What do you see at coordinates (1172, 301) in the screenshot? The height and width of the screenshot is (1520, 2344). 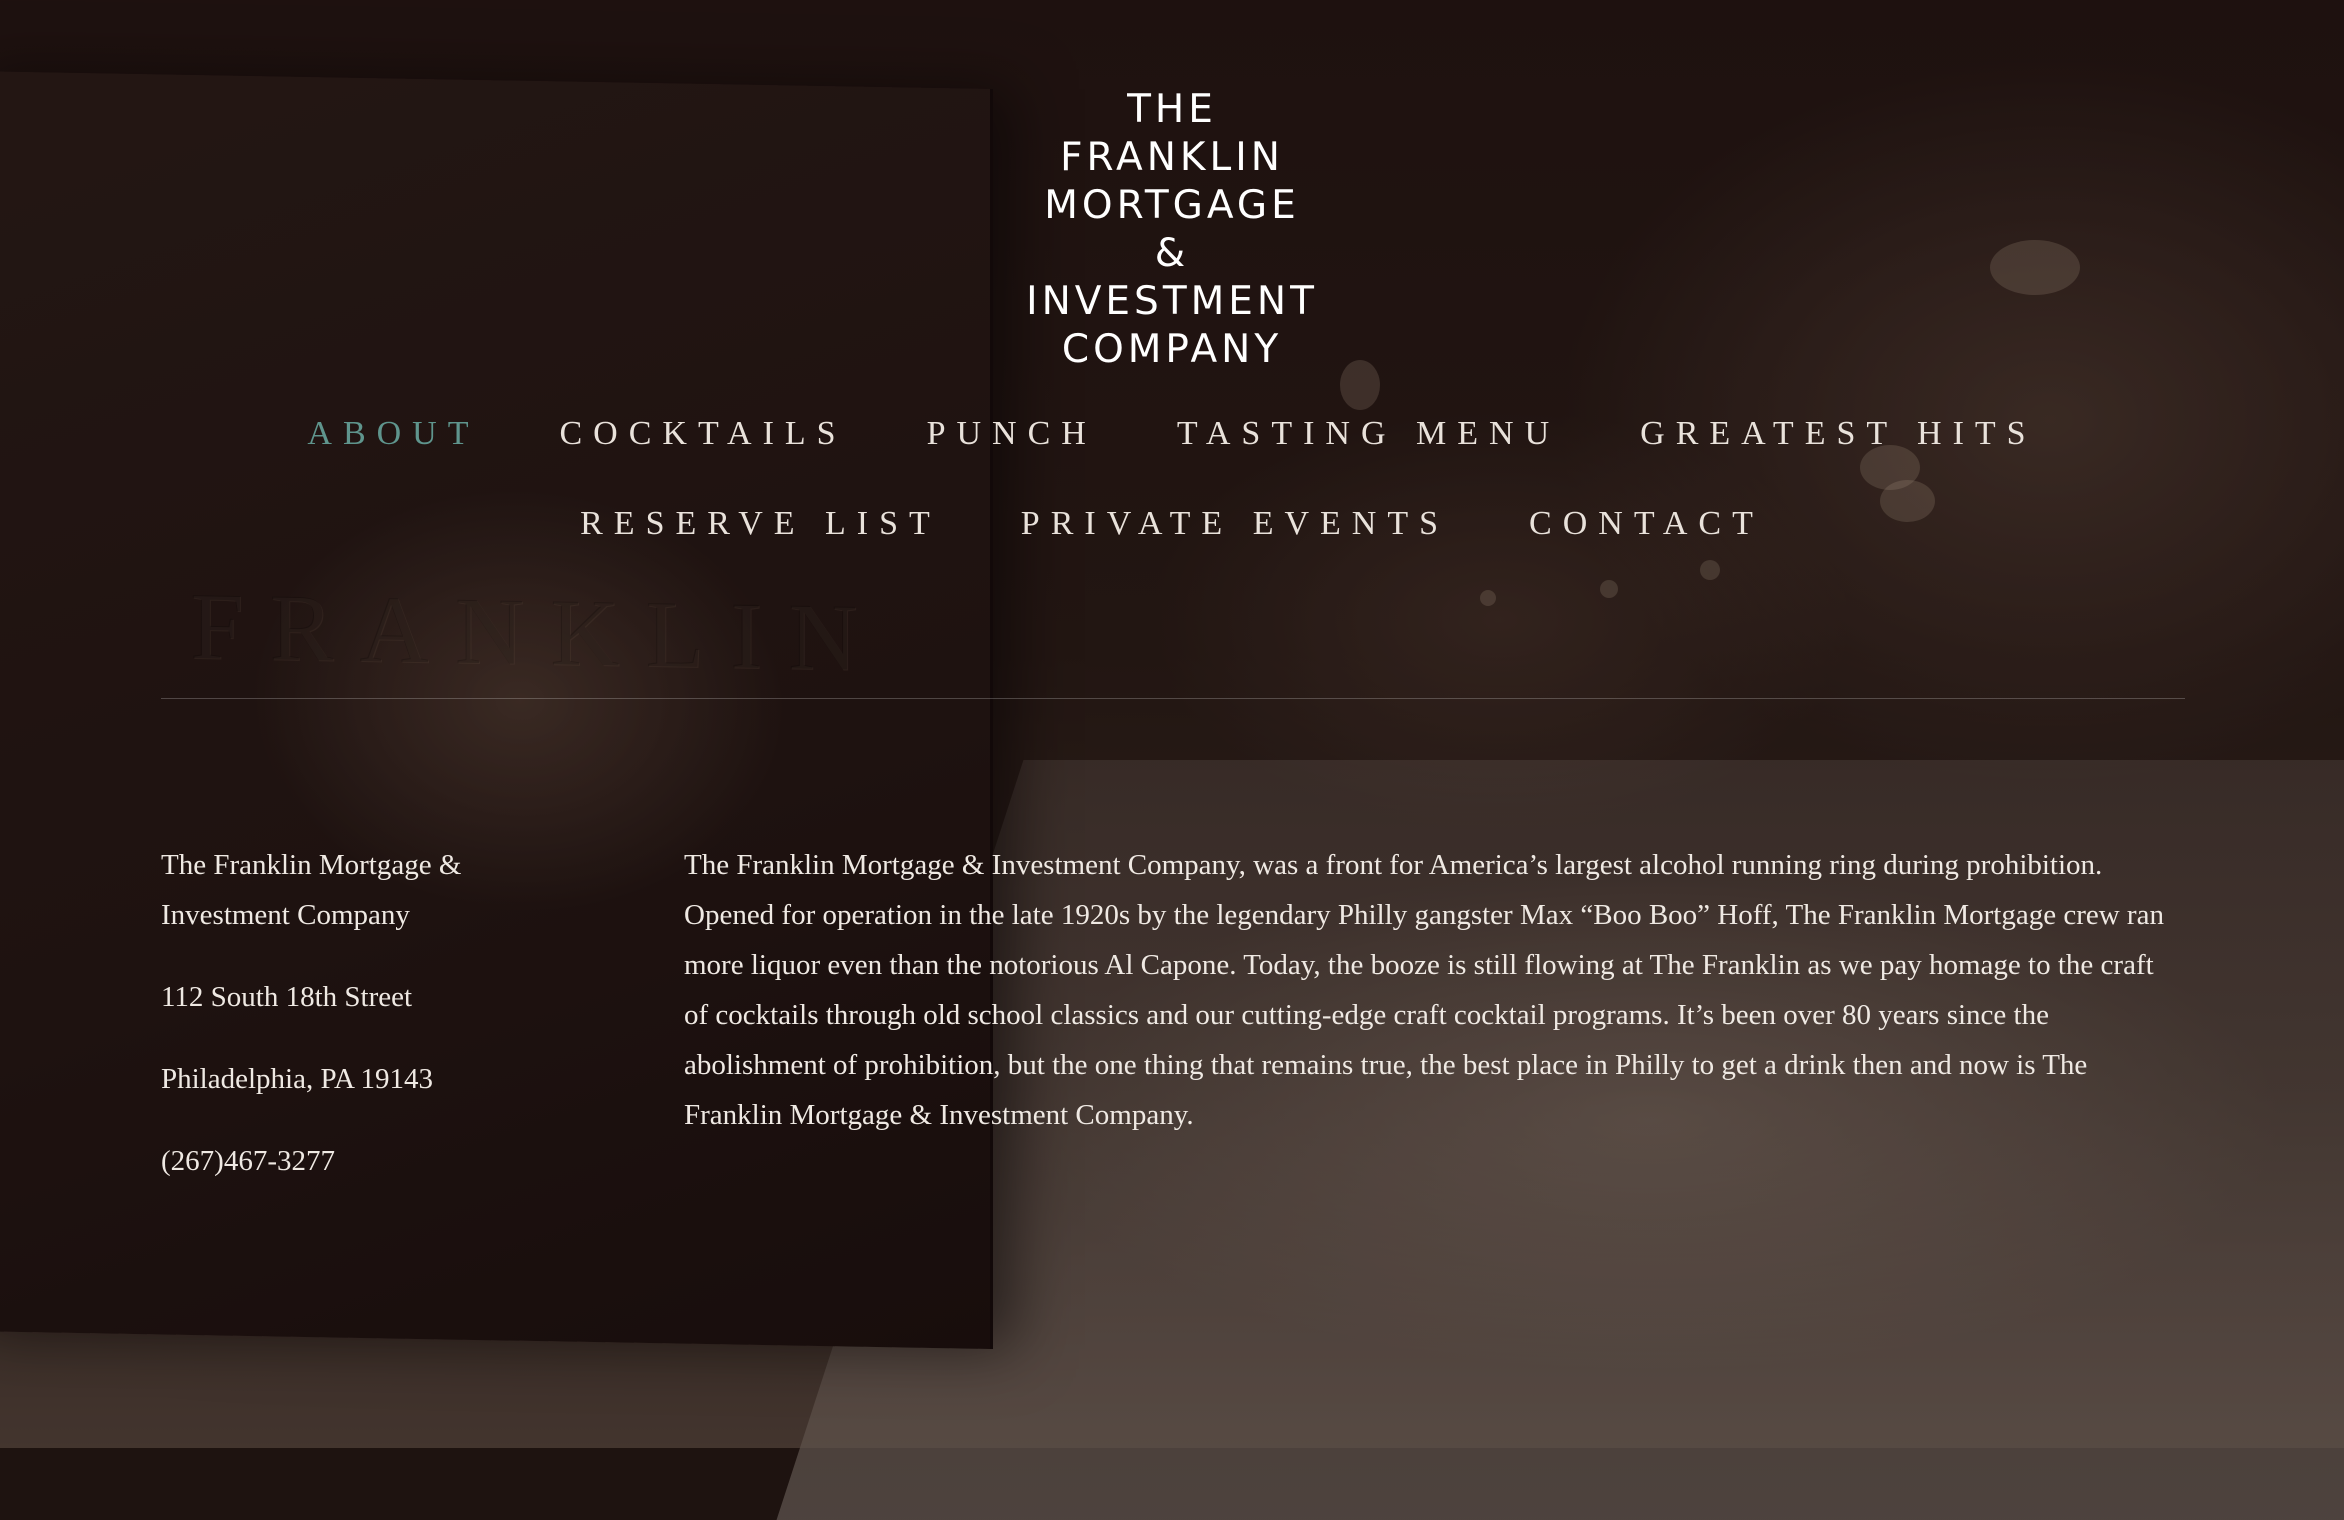 I see `logo-line: INVESTMENT` at bounding box center [1172, 301].